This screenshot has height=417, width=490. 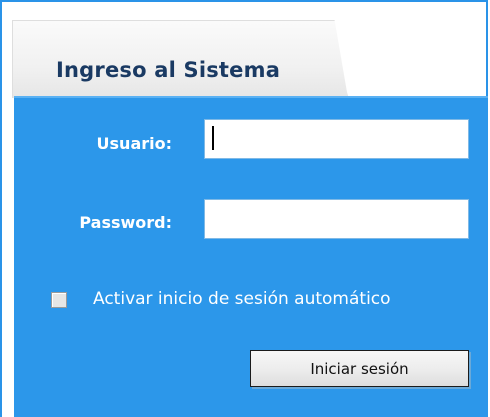 What do you see at coordinates (134, 143) in the screenshot?
I see `username-label: Usuario:` at bounding box center [134, 143].